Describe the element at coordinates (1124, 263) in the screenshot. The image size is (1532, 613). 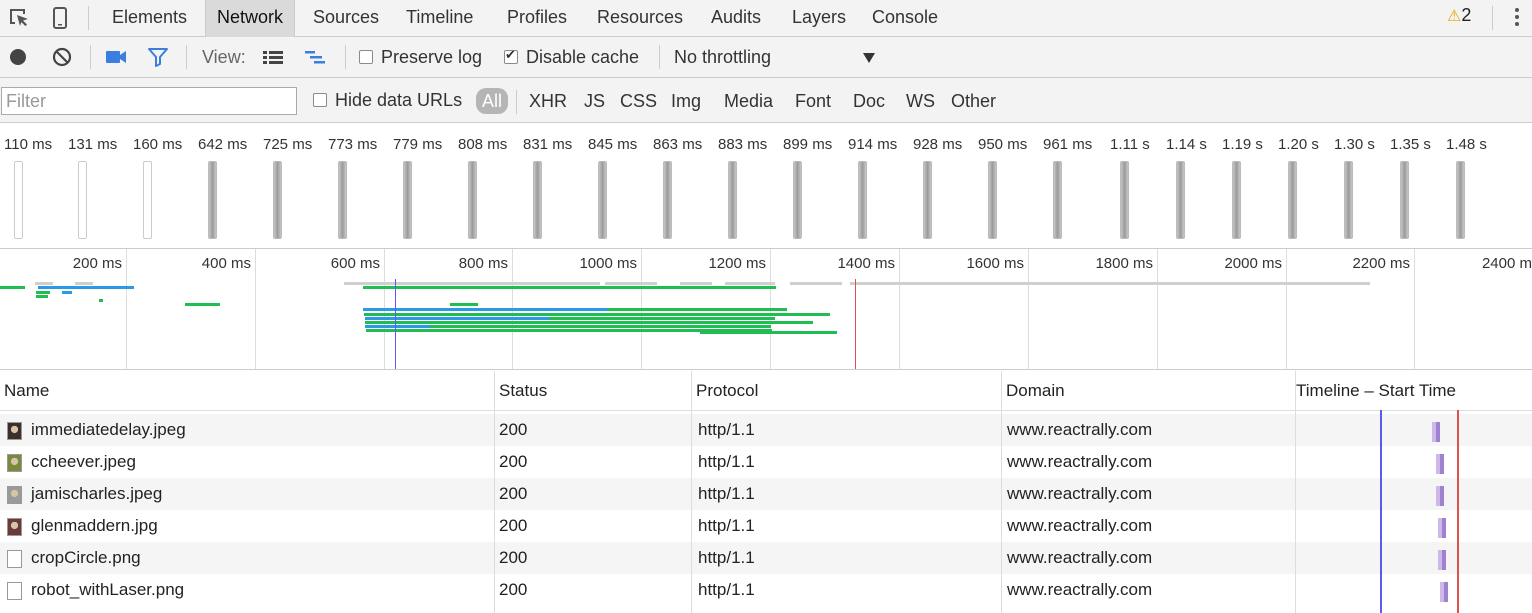
I see `overview-tick-label: 1800 ms` at that location.